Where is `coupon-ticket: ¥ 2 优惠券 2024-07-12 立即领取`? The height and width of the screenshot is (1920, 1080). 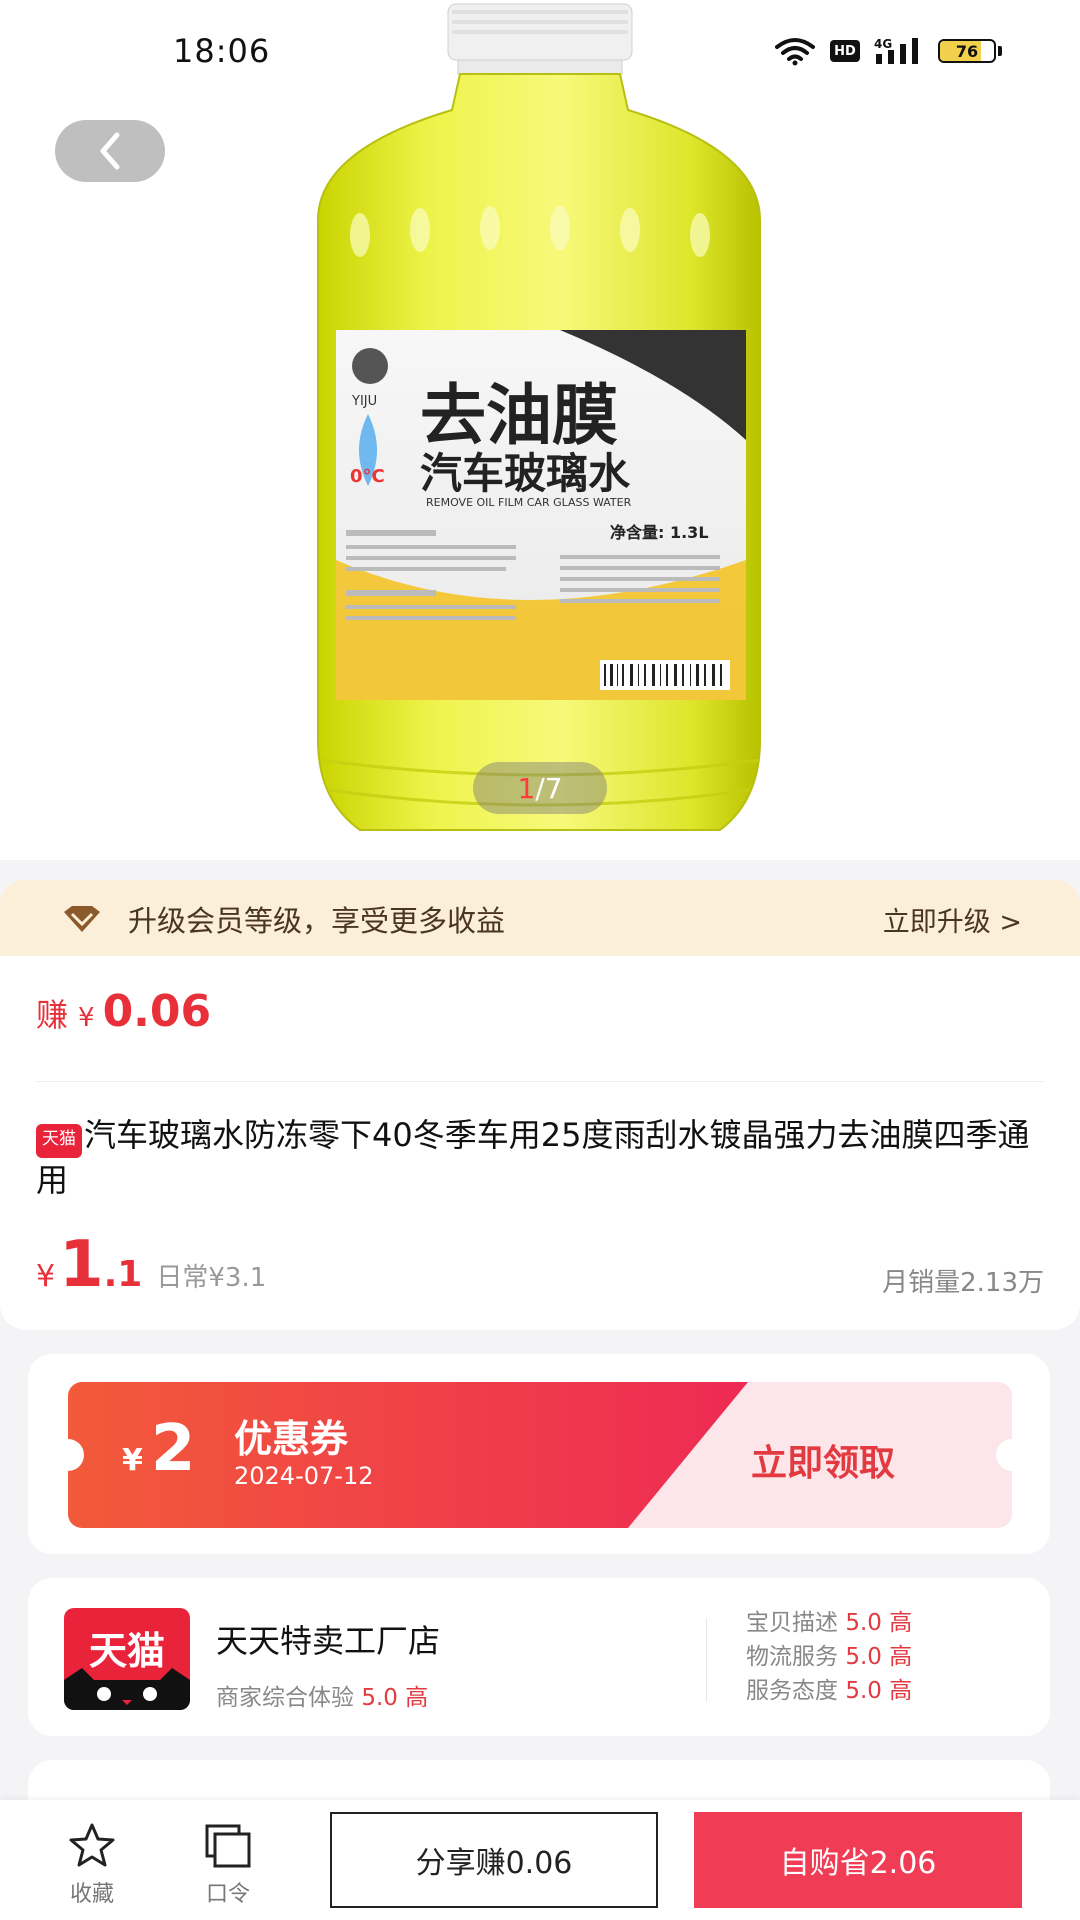 coupon-ticket: ¥ 2 优惠券 2024-07-12 立即领取 is located at coordinates (540, 1455).